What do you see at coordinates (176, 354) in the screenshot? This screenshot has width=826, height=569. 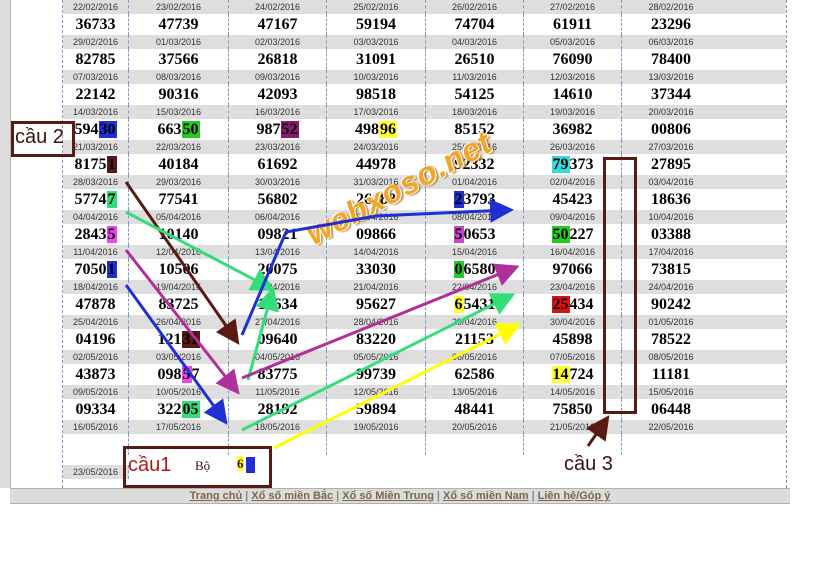 I see `arrow-blue-down` at bounding box center [176, 354].